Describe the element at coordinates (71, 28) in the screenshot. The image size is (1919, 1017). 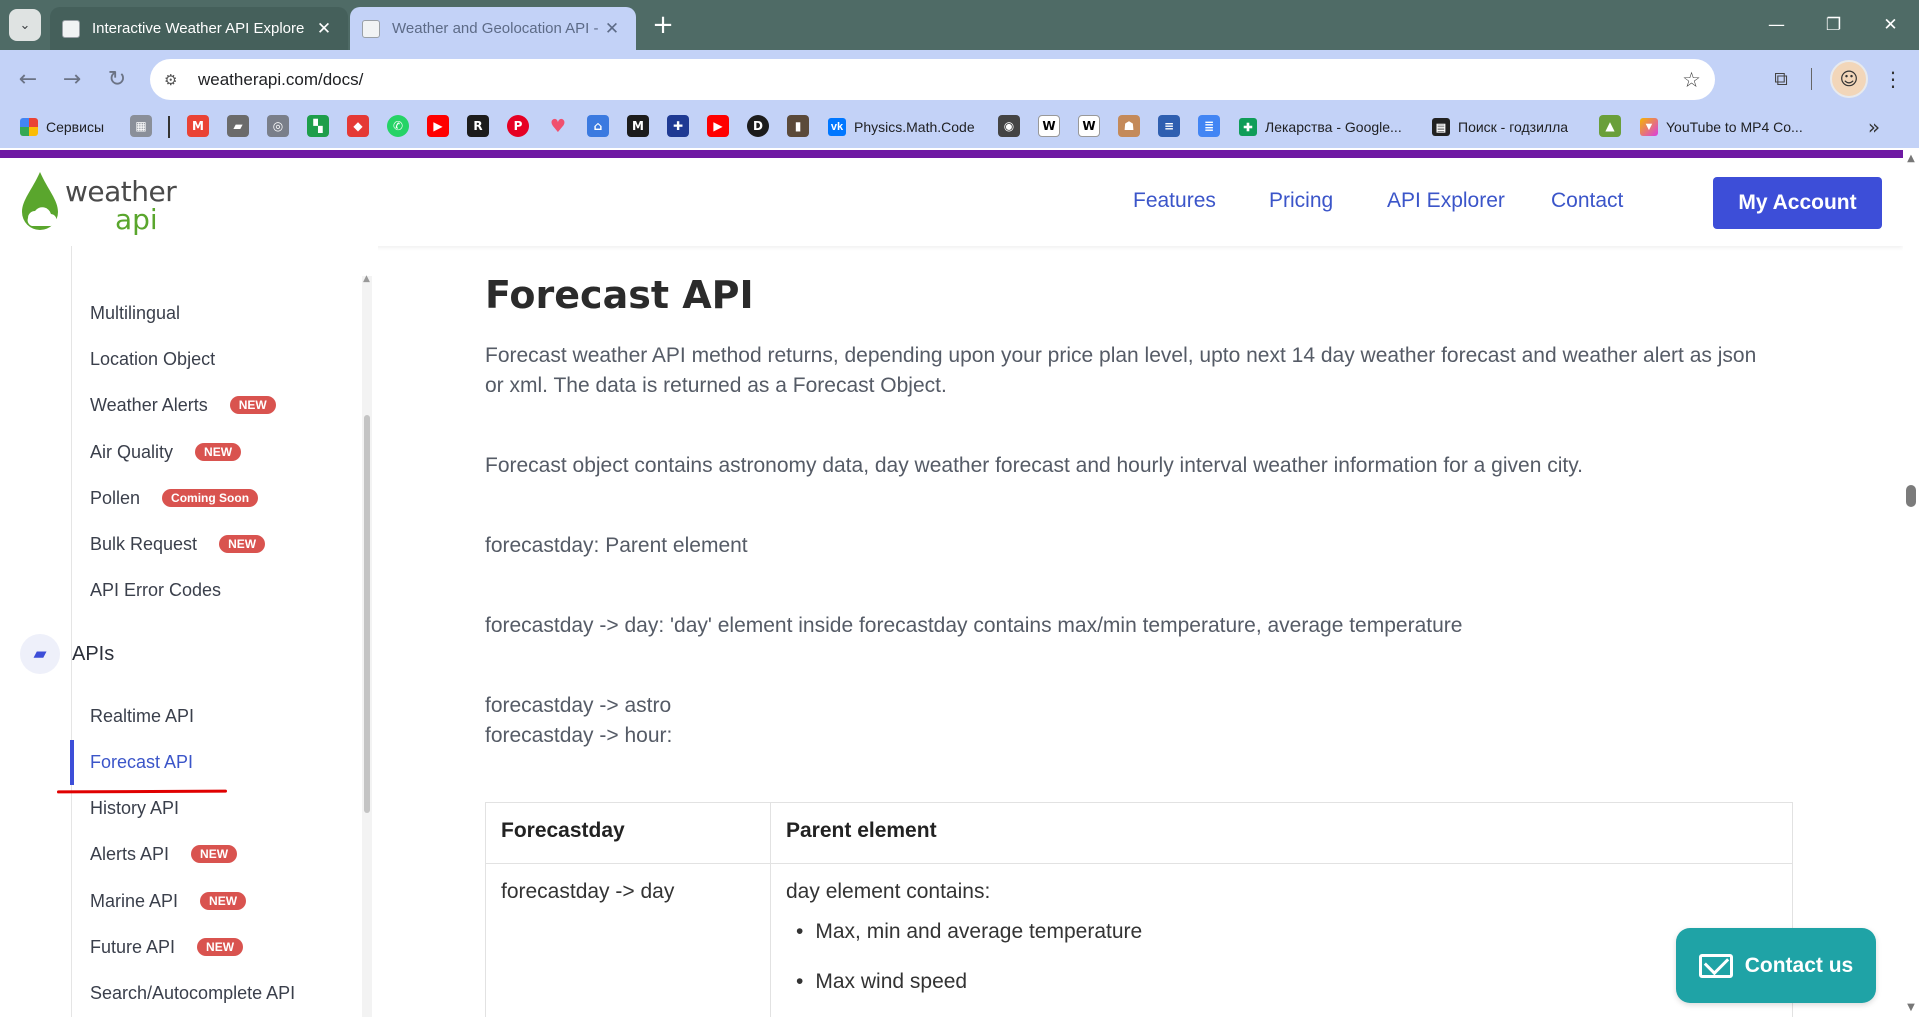
I see `tab-favicon-icon` at that location.